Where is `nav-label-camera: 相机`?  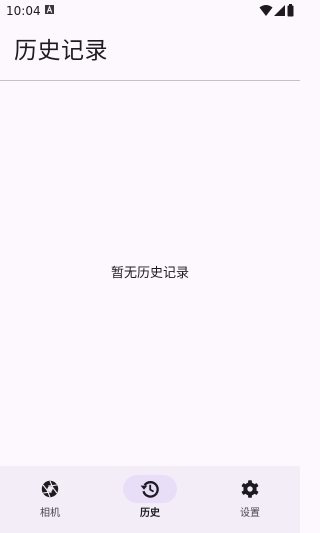 nav-label-camera: 相机 is located at coordinates (50, 513).